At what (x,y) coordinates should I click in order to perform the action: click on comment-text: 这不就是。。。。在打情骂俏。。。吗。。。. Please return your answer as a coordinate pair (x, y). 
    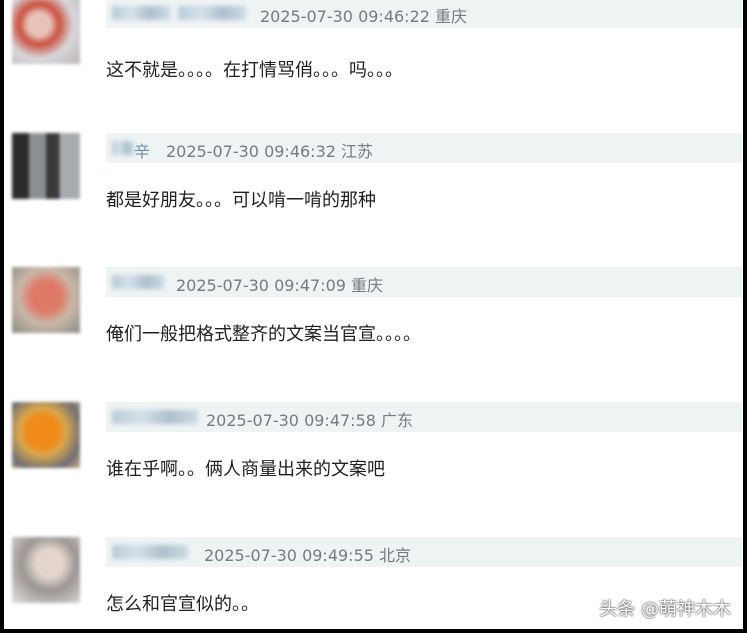
    Looking at the image, I should click on (254, 70).